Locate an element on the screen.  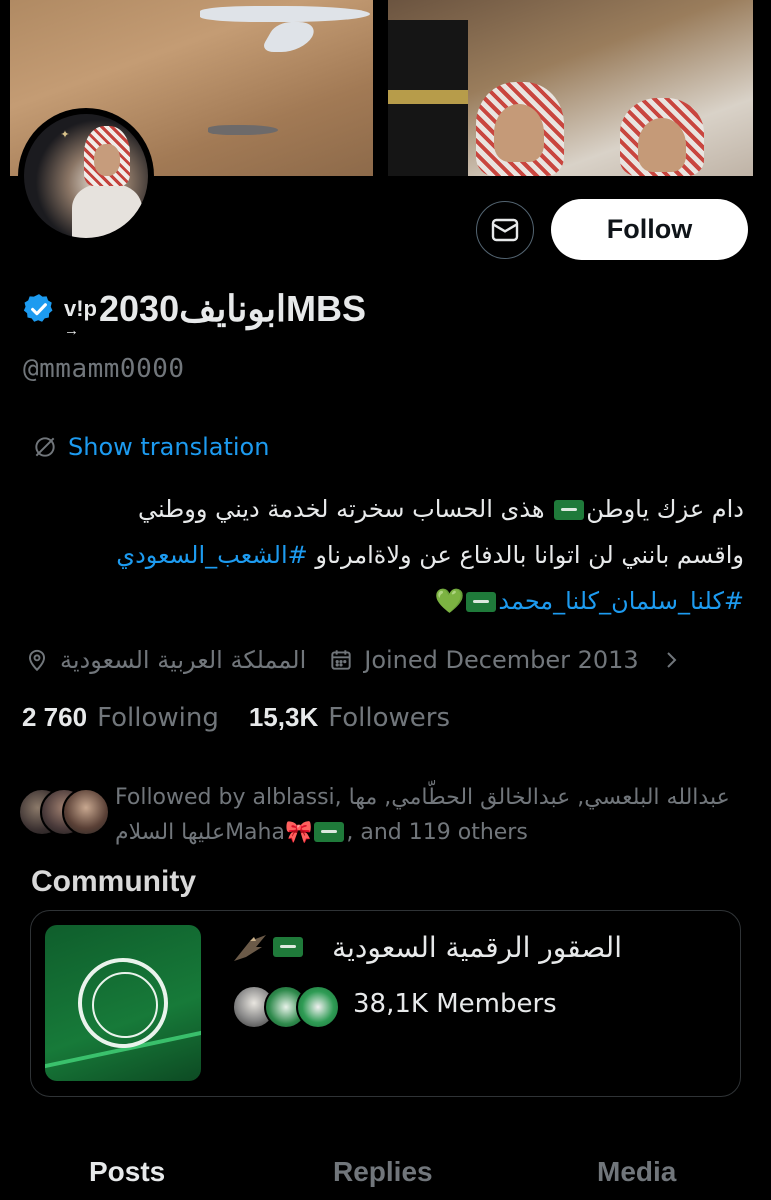
tab-media: Media is located at coordinates (636, 1172).